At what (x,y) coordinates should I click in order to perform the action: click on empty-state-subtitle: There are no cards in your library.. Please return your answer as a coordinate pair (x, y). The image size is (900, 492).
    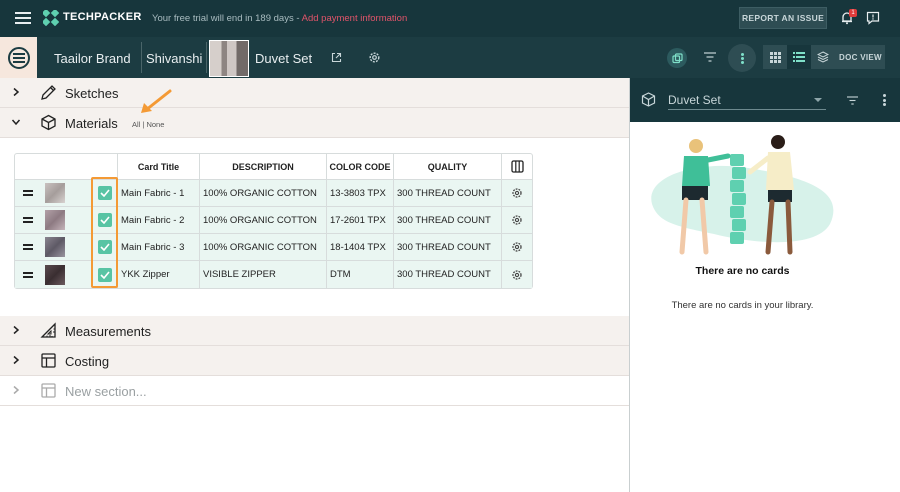
    Looking at the image, I should click on (742, 305).